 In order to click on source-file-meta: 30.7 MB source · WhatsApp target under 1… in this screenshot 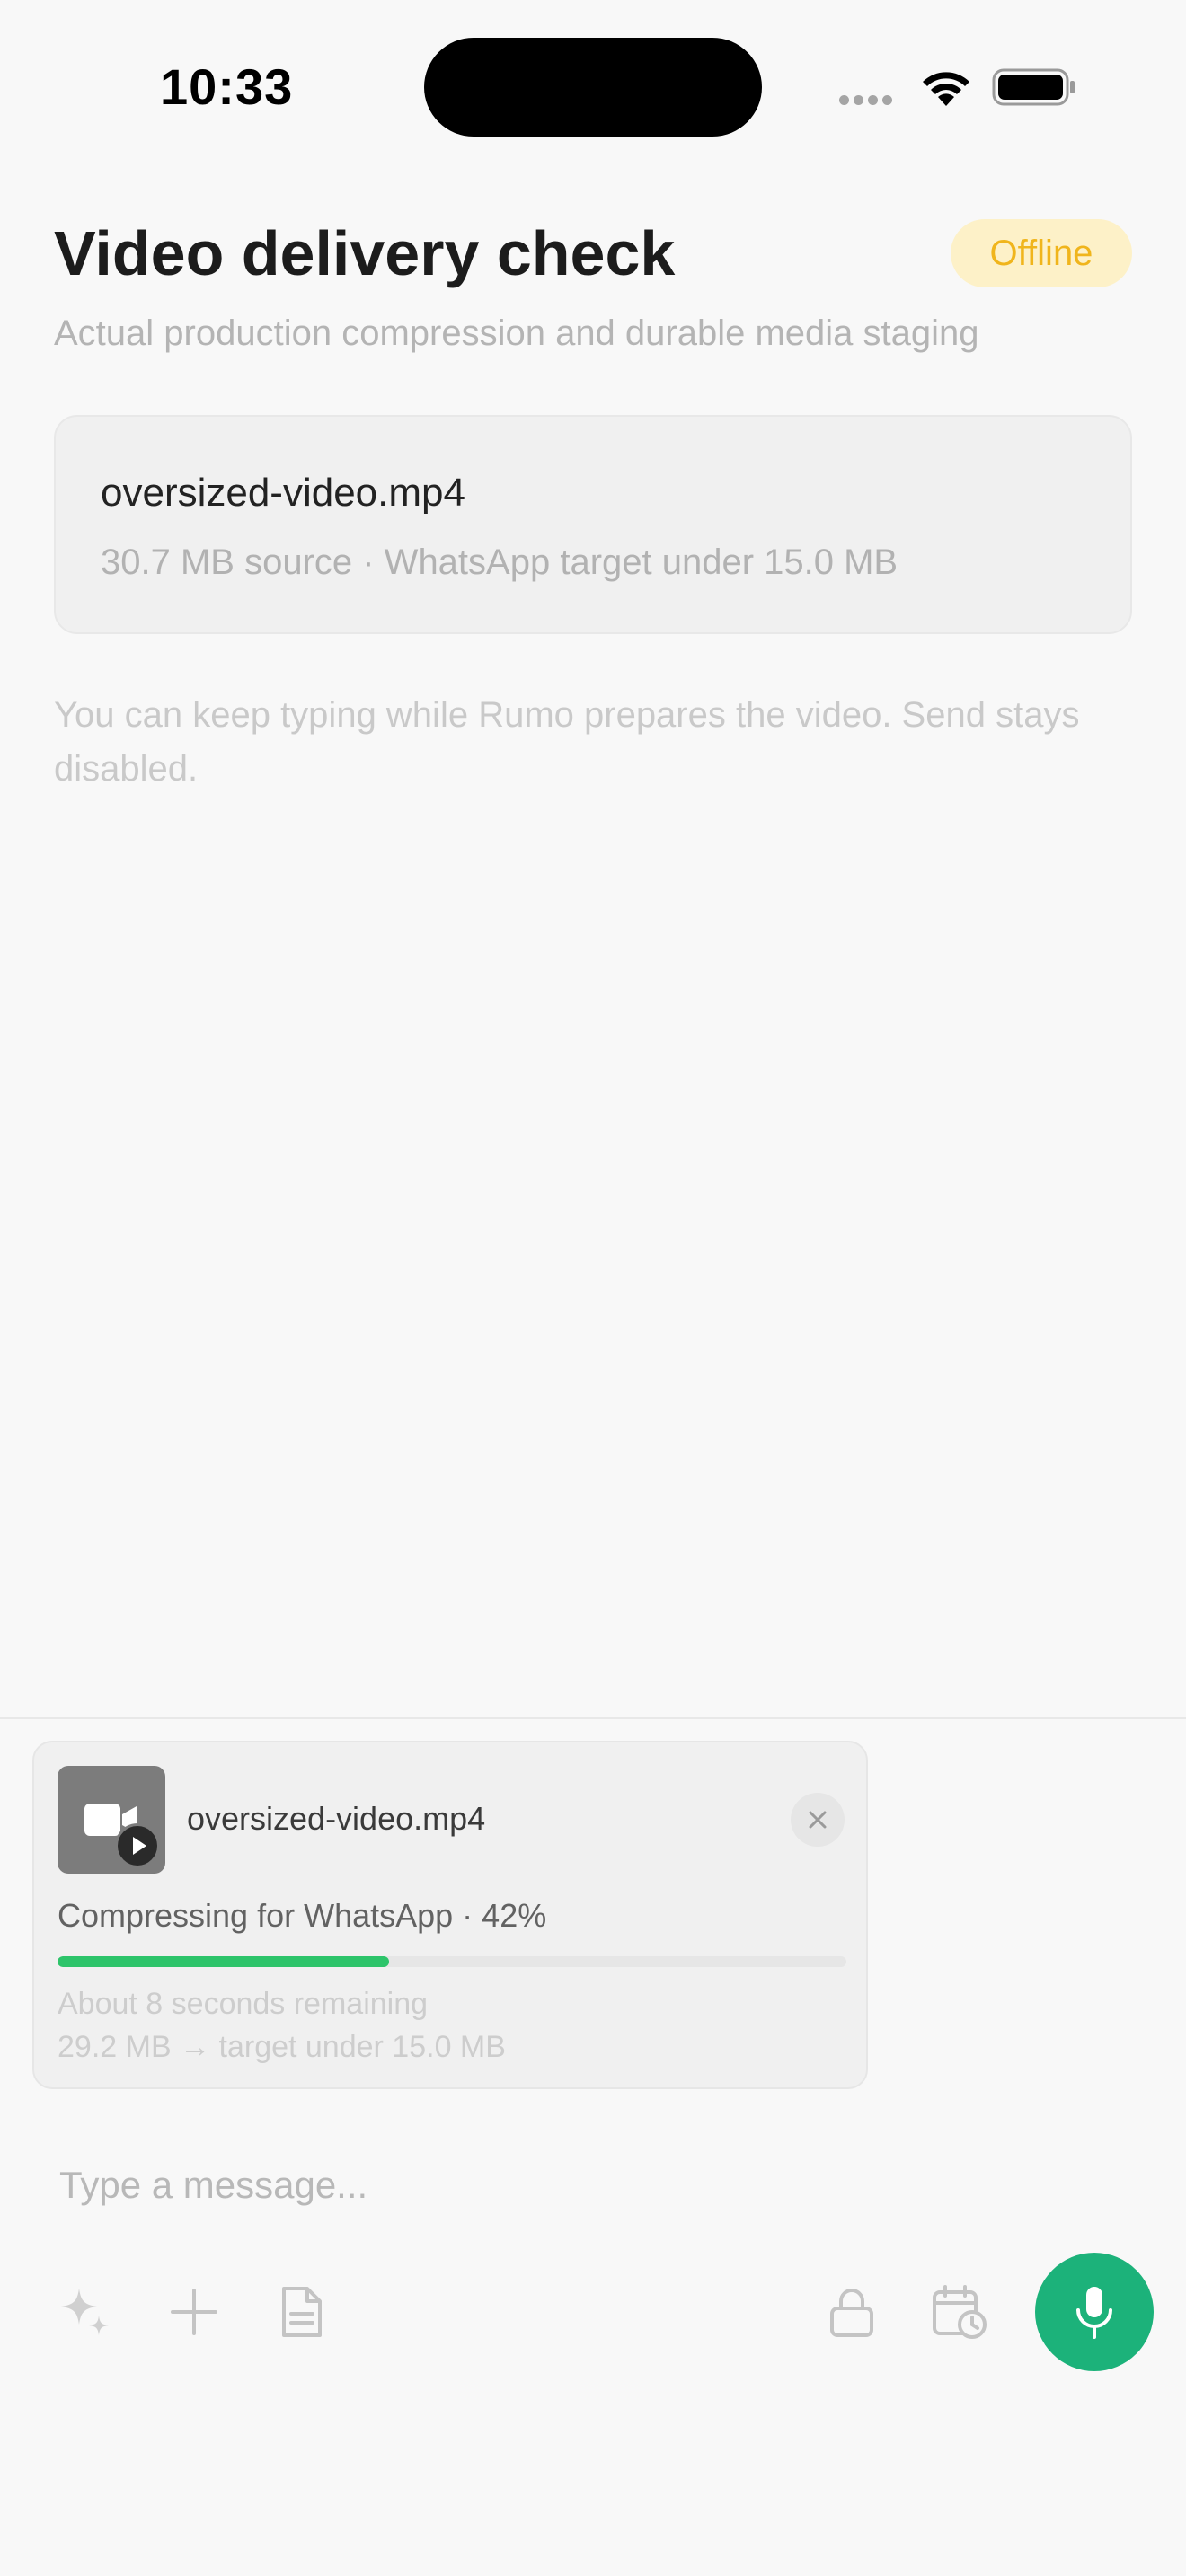, I will do `click(499, 562)`.